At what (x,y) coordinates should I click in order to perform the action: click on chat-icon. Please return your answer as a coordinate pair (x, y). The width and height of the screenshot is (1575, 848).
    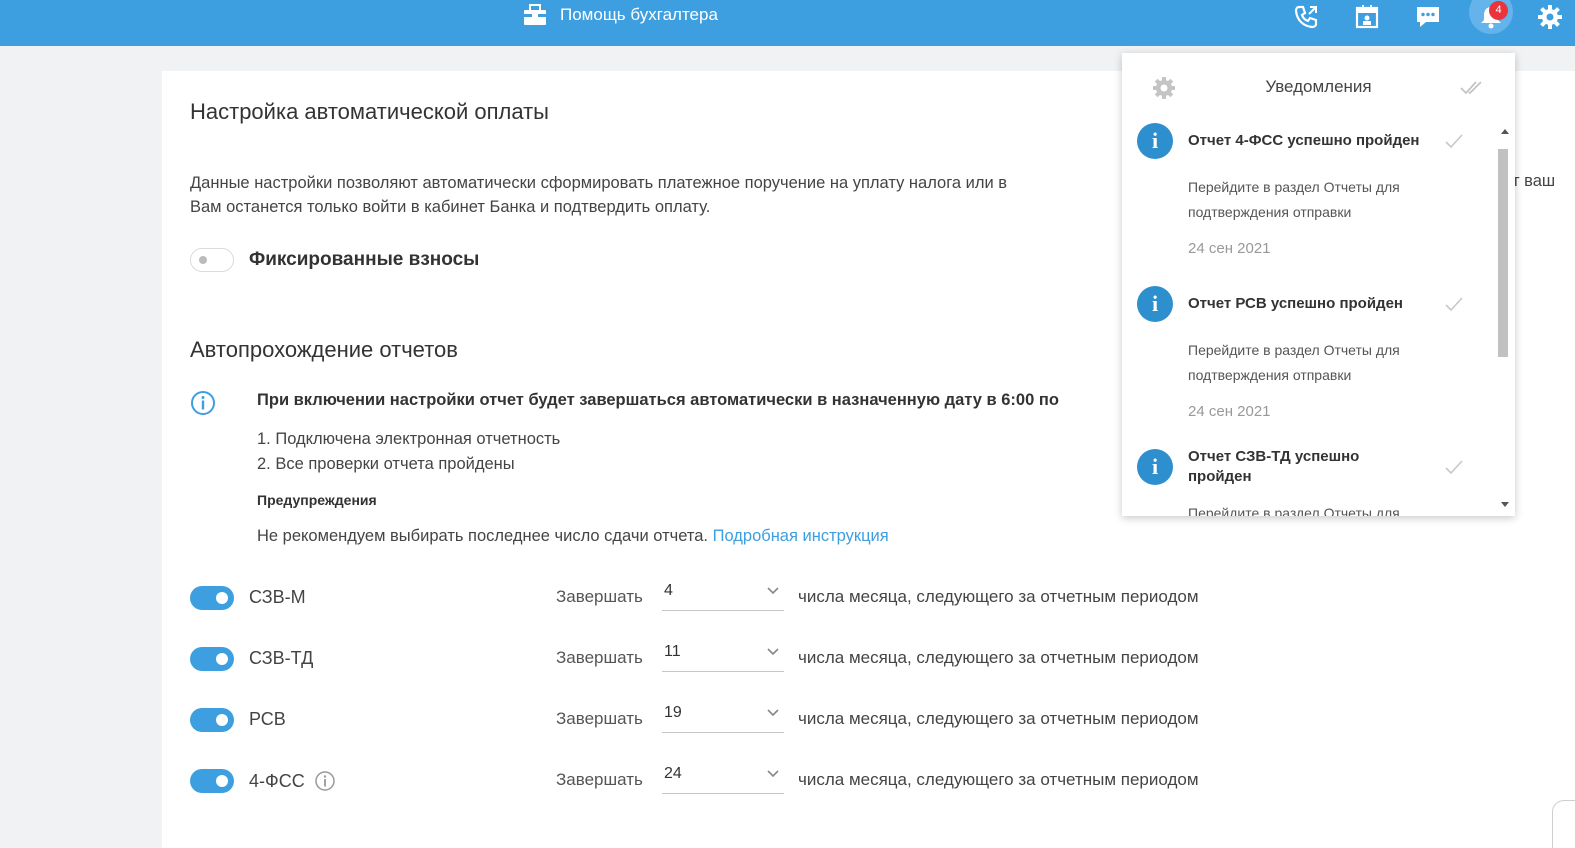
    Looking at the image, I should click on (1428, 17).